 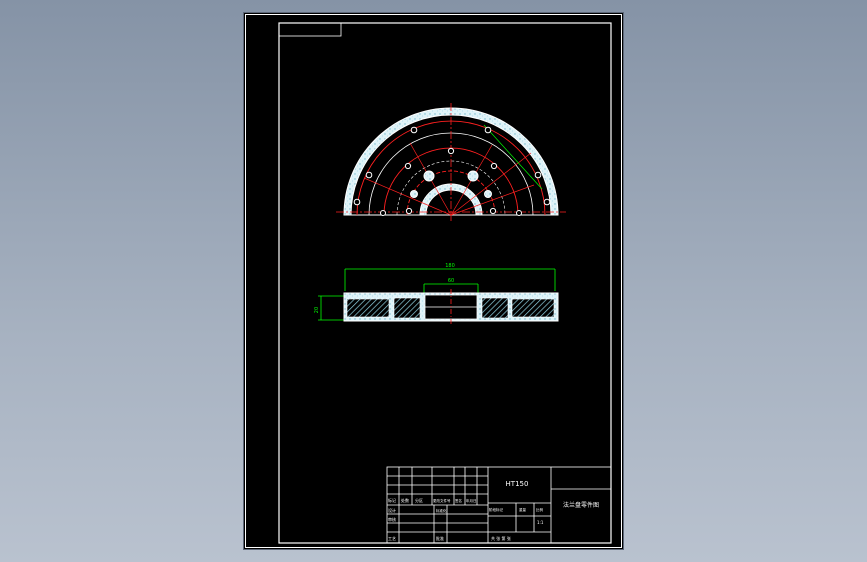 What do you see at coordinates (496, 509) in the screenshot?
I see `tb-stage-mark: 阶段标记` at bounding box center [496, 509].